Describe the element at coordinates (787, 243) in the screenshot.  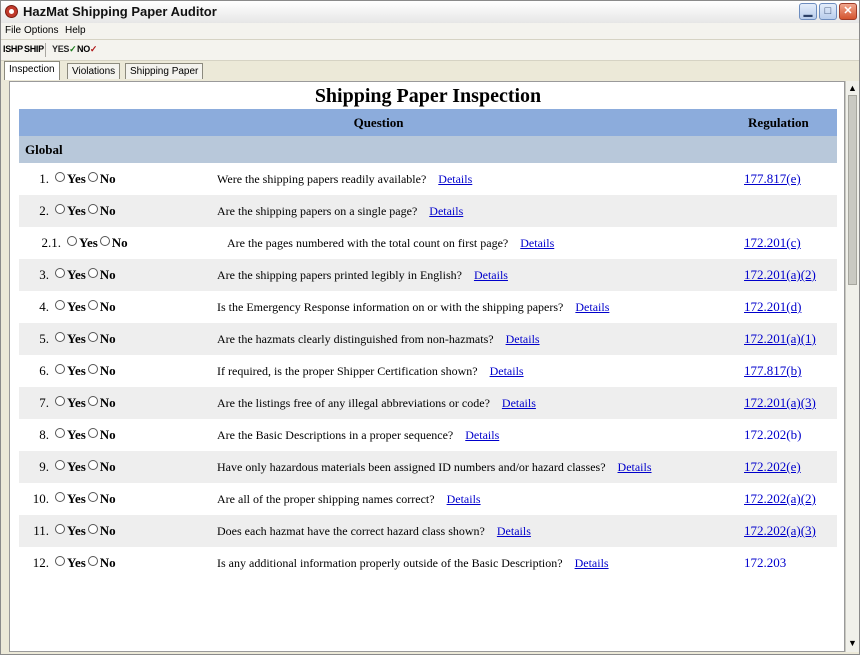
I see `regulation-link: 172.201(c)` at that location.